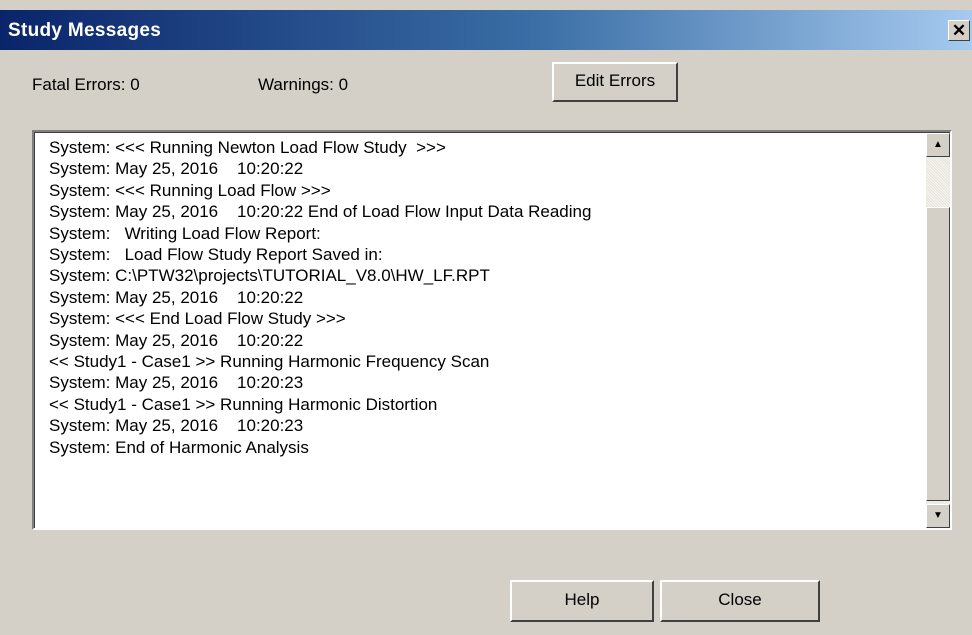 The height and width of the screenshot is (635, 972). Describe the element at coordinates (179, 447) in the screenshot. I see `message-line: System: End of Harmonic Analysis` at that location.